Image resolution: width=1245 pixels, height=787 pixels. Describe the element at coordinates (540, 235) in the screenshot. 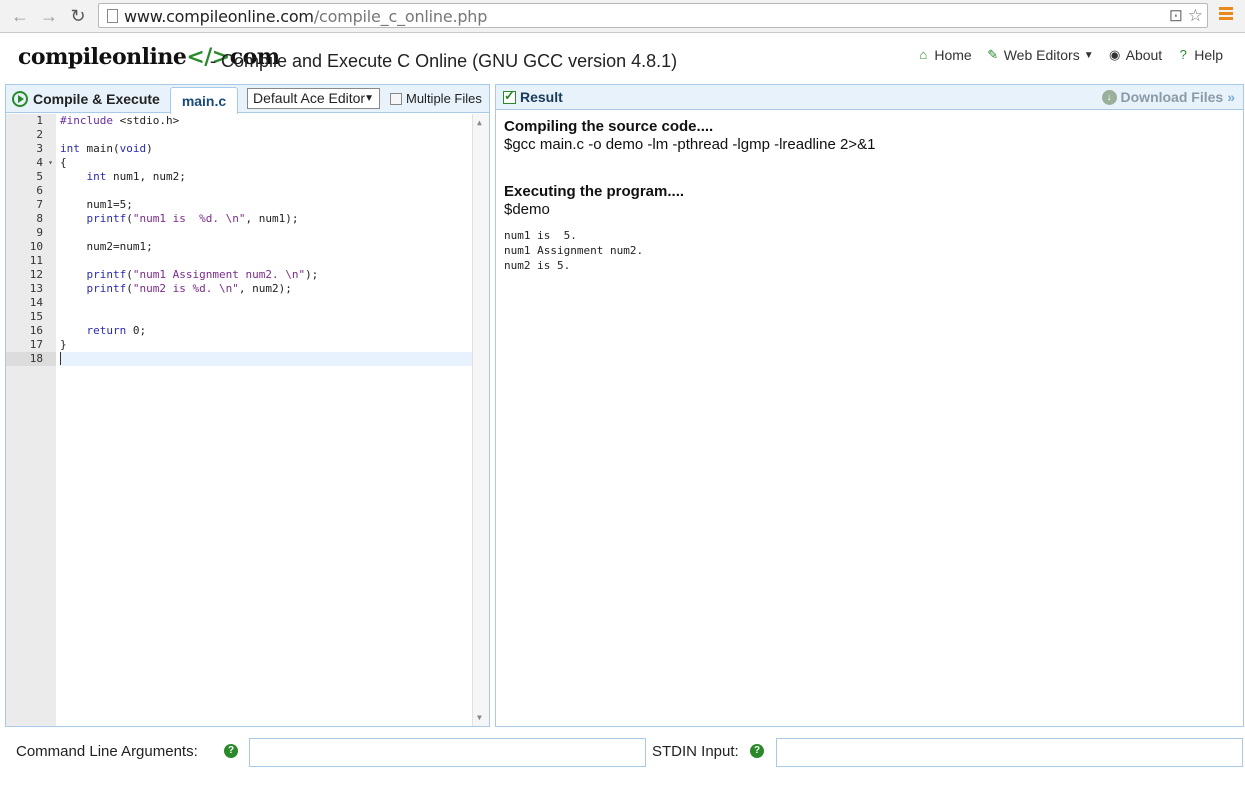

I see `output-line: num1 is 5.` at that location.